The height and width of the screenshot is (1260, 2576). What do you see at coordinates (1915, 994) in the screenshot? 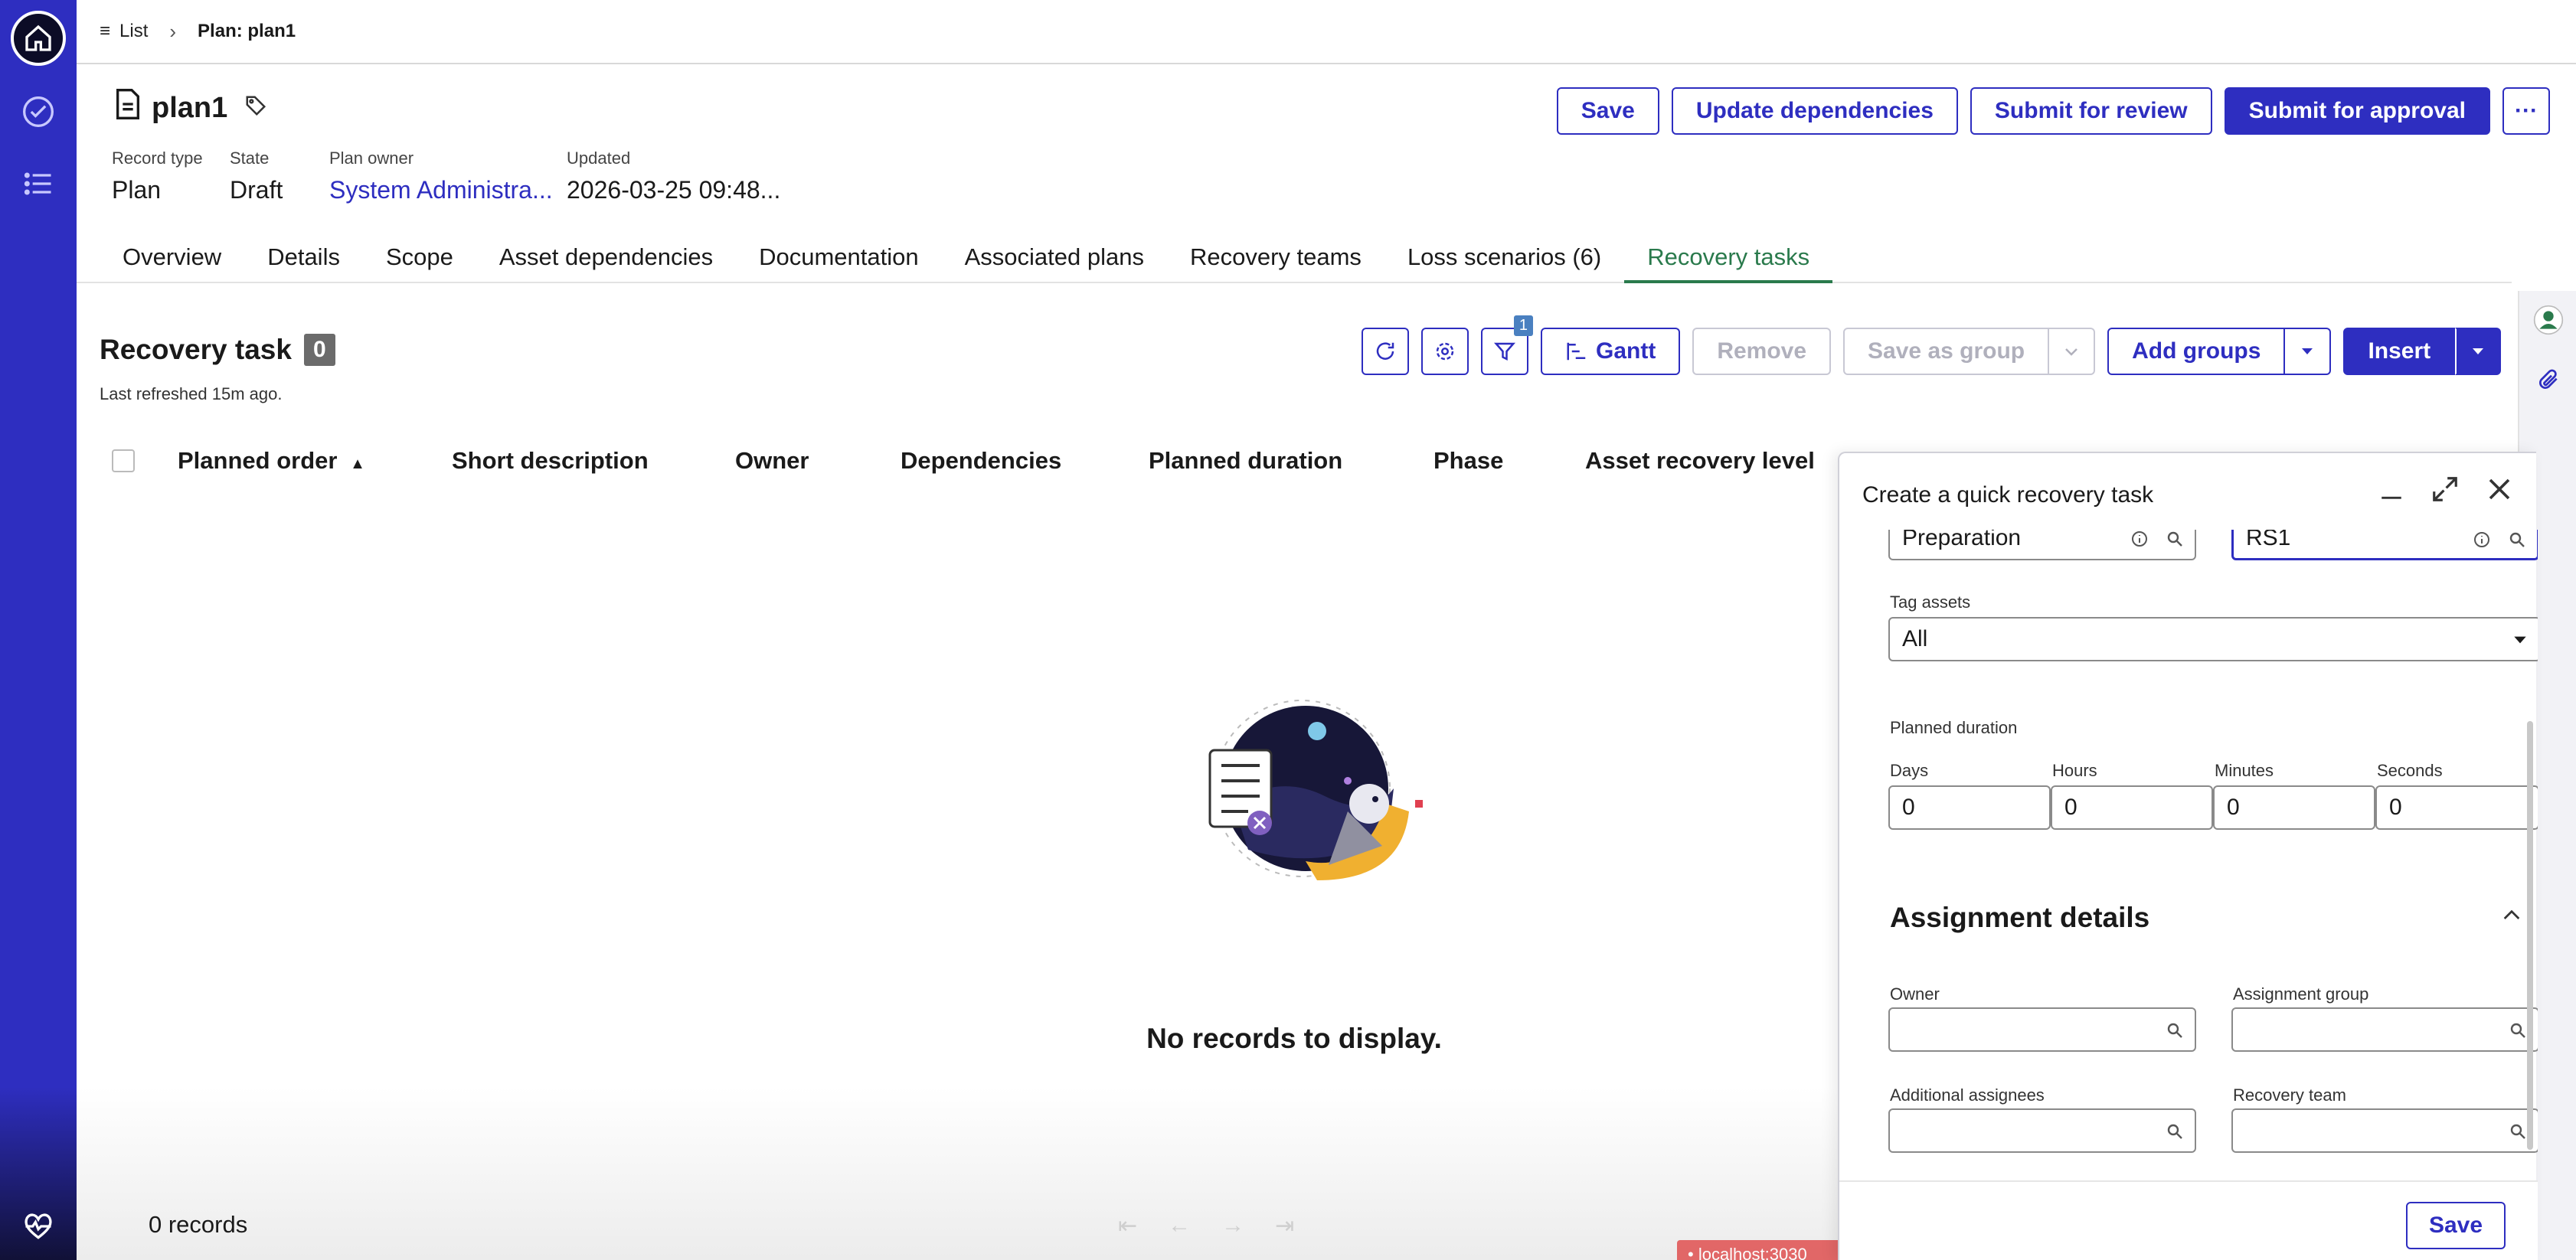
I see `owner-label: Owner` at bounding box center [1915, 994].